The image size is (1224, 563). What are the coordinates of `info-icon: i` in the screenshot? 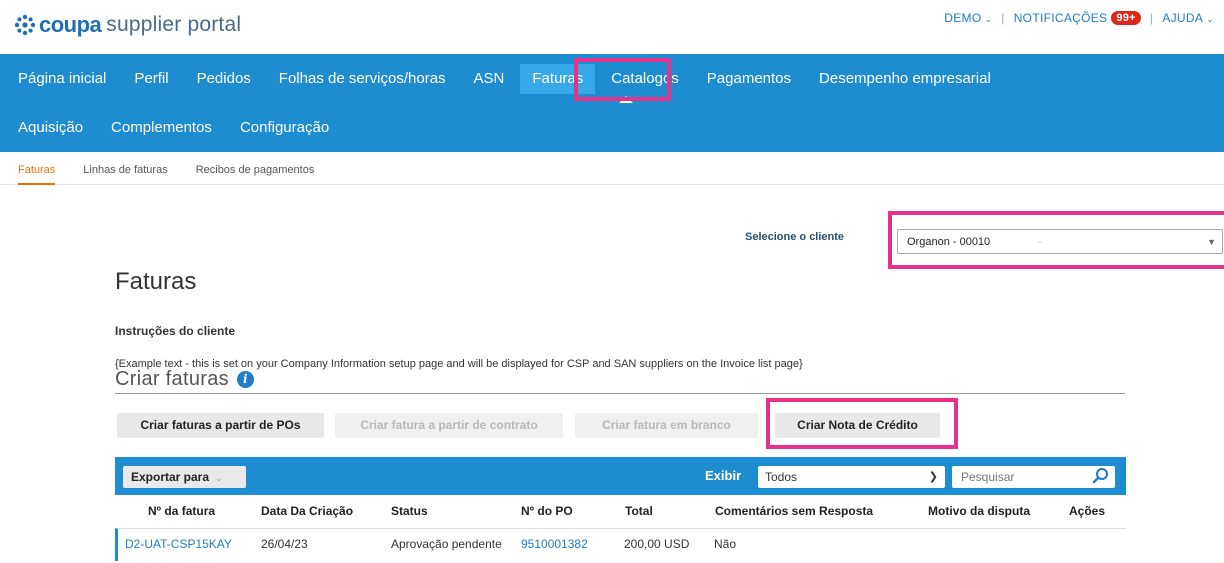 It's located at (245, 379).